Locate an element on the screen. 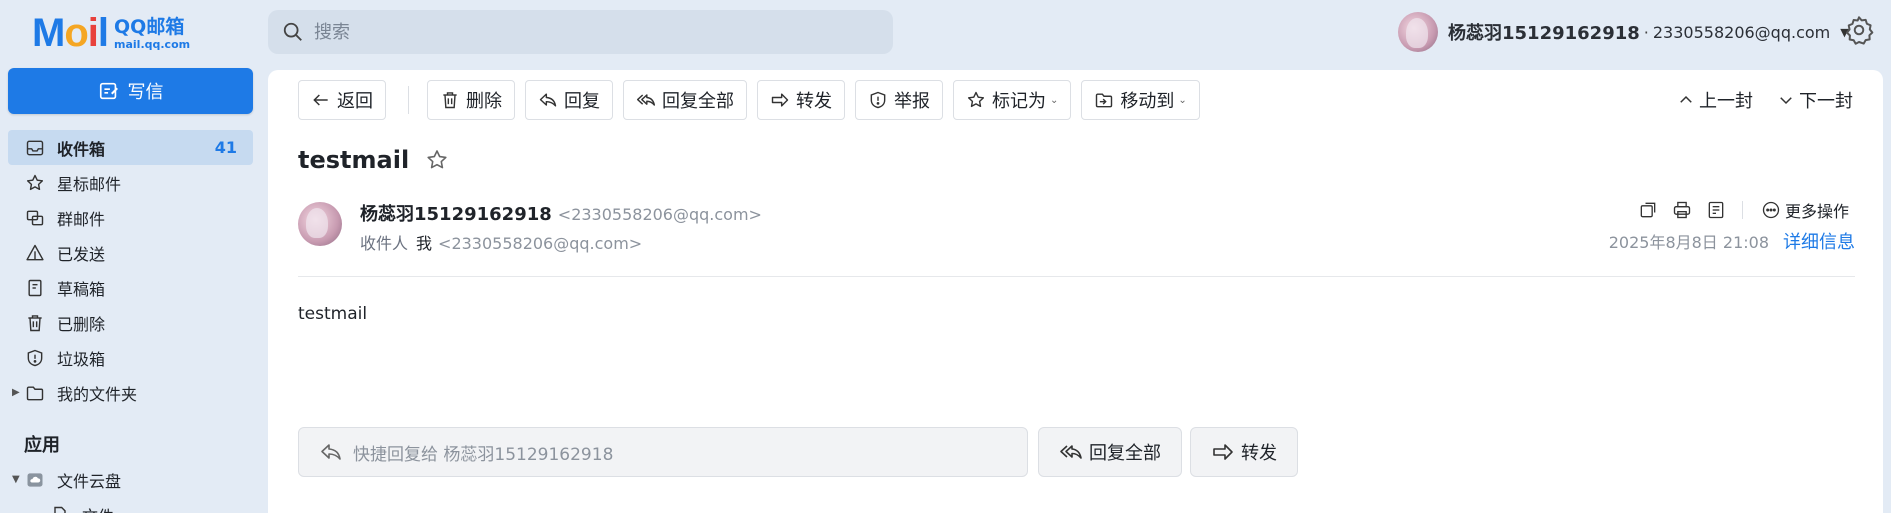 Image resolution: width=1891 pixels, height=513 pixels. sidebar-nav: 收件箱 41 星标邮件 群邮件 已发送 草稿箱 已删除 垃圾箱 ▶ 我的文件夹 is located at coordinates (130, 270).